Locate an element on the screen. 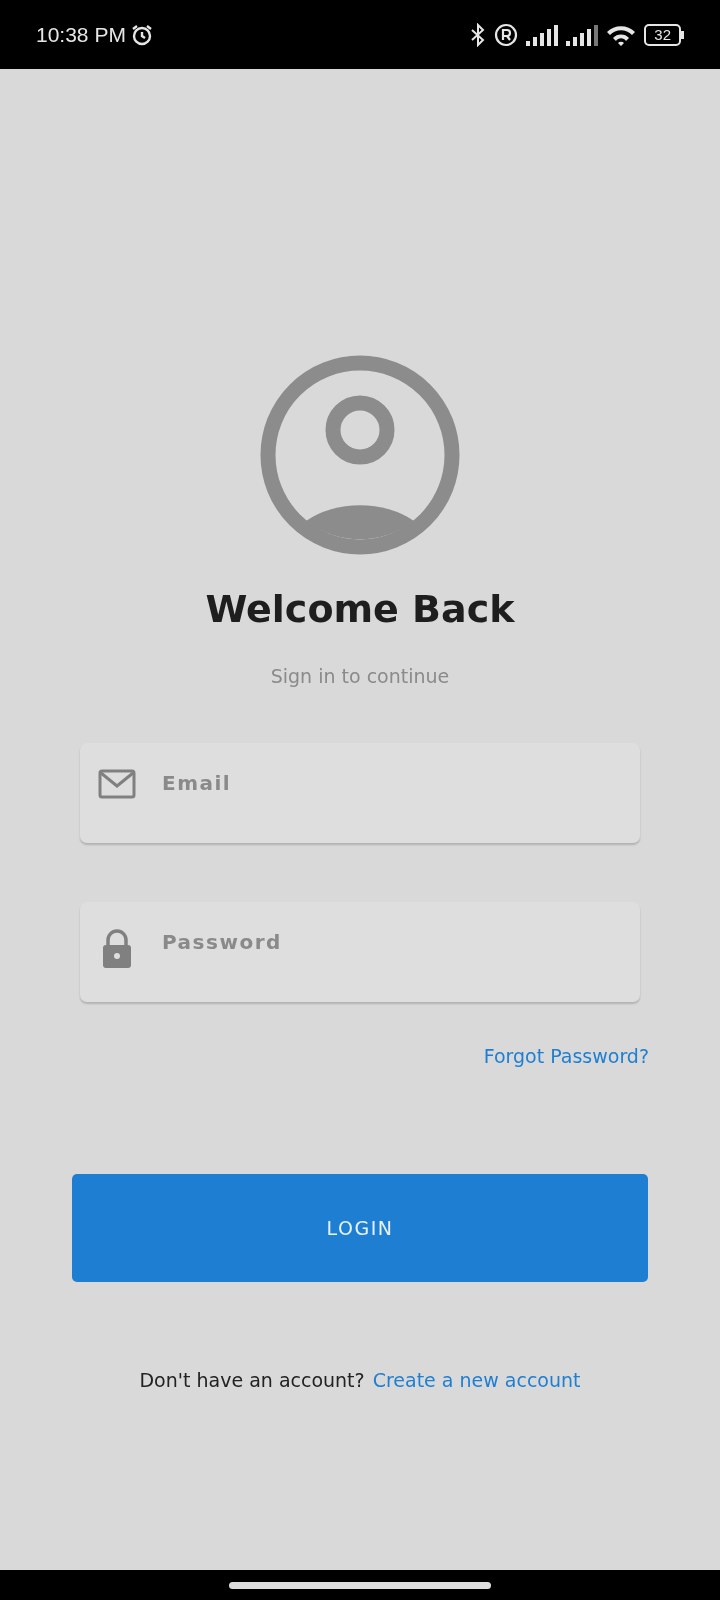 Image resolution: width=720 pixels, height=1600 pixels. home-indicator is located at coordinates (360, 1585).